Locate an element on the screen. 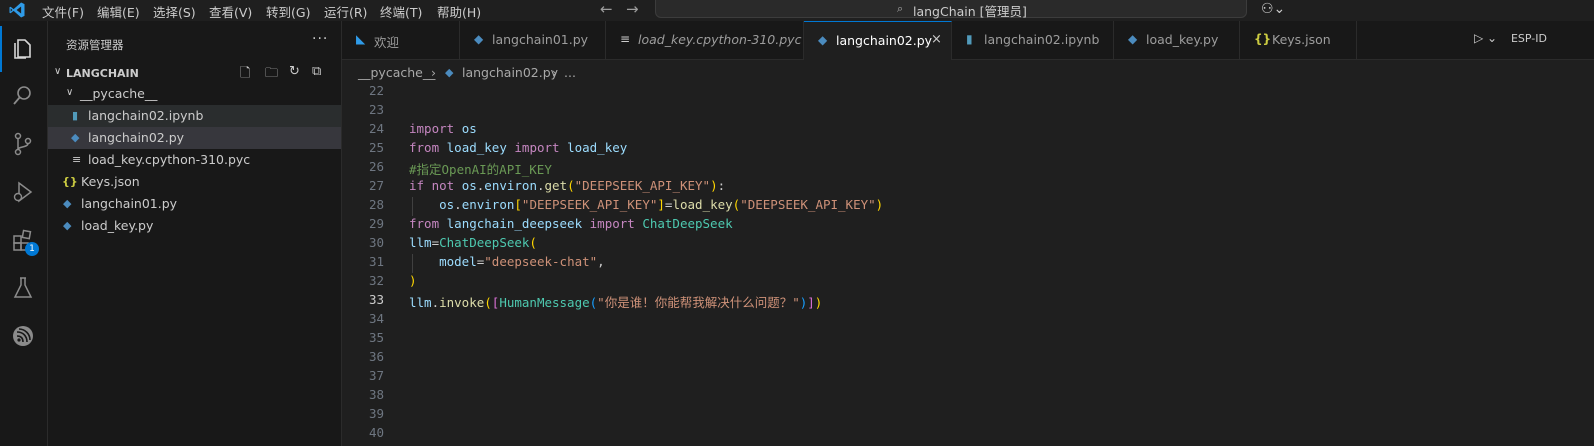 The image size is (1594, 446). editor-actions: ▷ ⌄ ESP-ID is located at coordinates (1510, 38).